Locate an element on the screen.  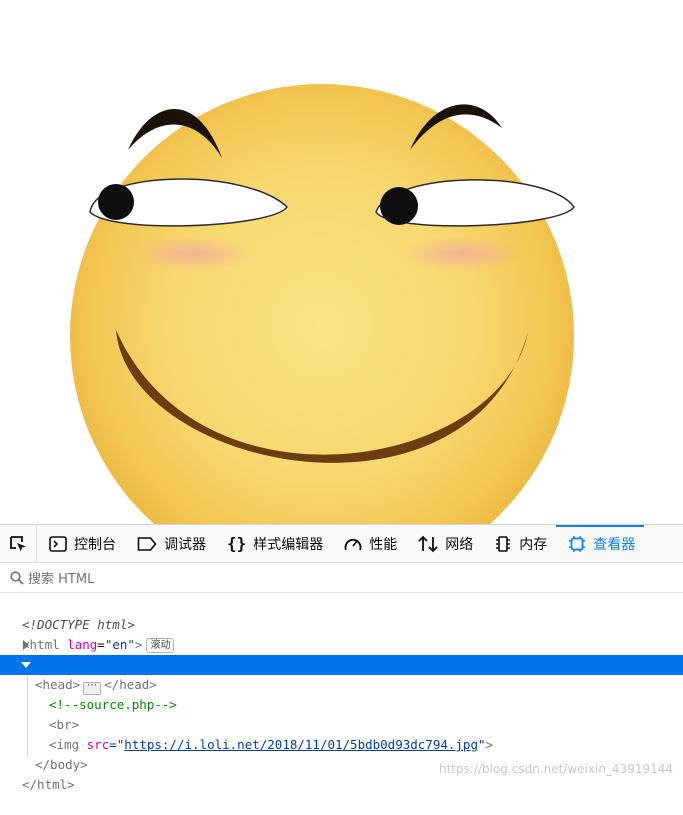
tab-memory: 内存 is located at coordinates (519, 543).